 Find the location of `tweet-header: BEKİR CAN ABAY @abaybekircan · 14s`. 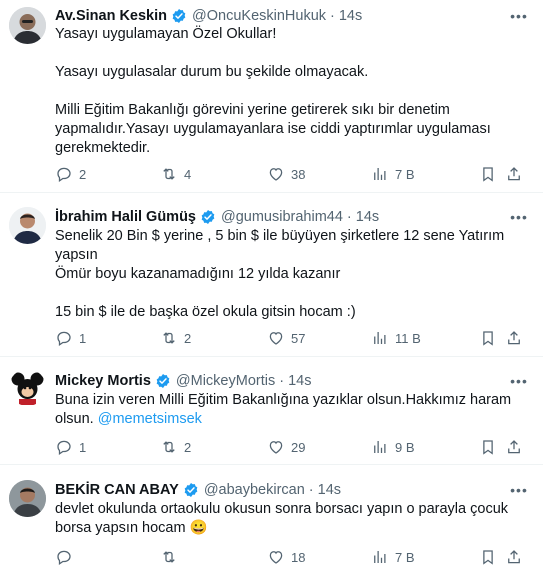

tweet-header: BEKİR CAN ABAY @abaybekircan · 14s is located at coordinates (279, 490).